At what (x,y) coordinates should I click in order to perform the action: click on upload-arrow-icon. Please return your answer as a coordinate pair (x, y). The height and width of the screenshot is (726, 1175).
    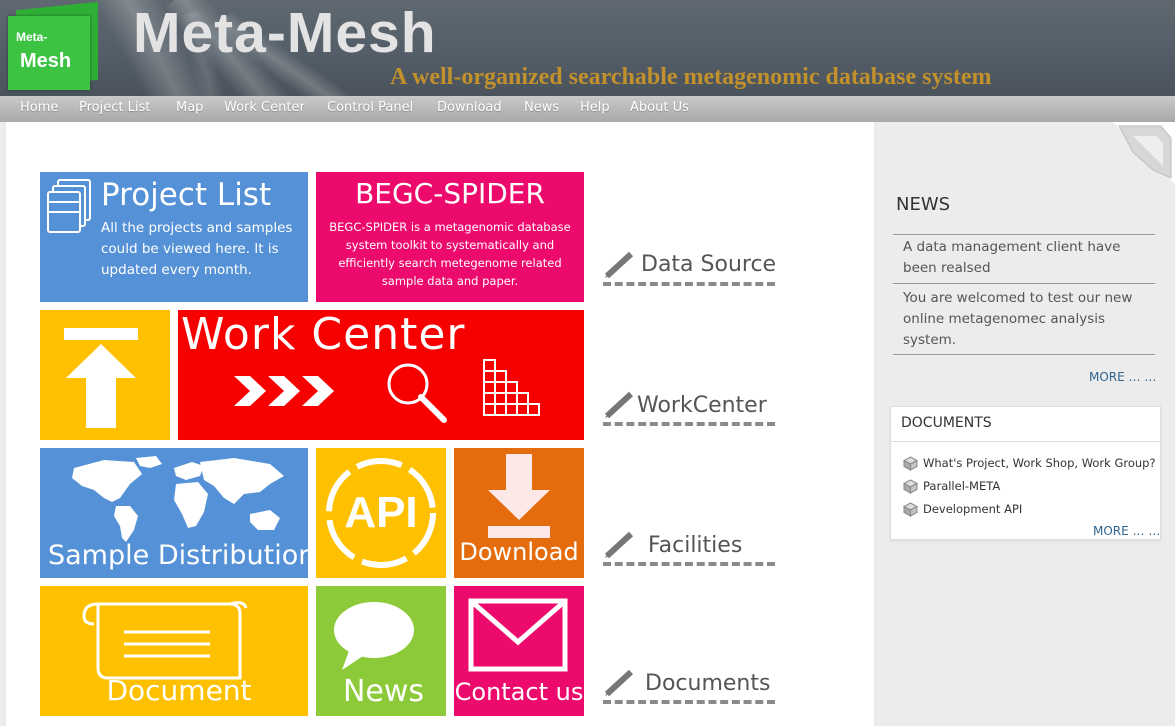
    Looking at the image, I should click on (101, 378).